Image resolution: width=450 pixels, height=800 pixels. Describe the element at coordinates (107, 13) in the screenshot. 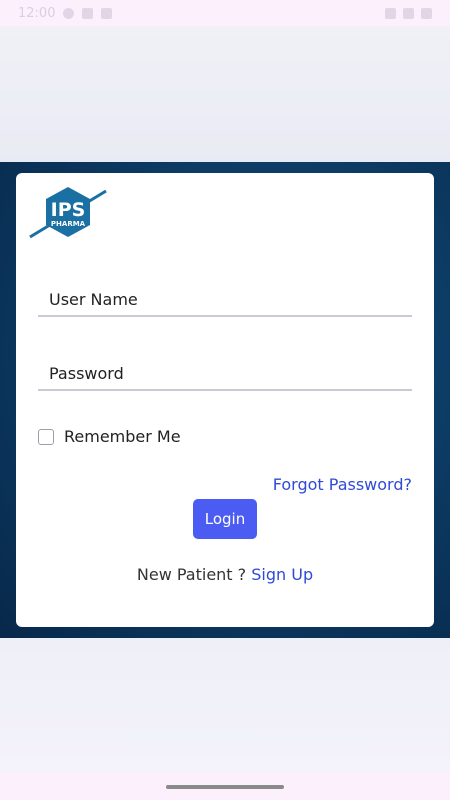

I see `app-notification-icon` at that location.